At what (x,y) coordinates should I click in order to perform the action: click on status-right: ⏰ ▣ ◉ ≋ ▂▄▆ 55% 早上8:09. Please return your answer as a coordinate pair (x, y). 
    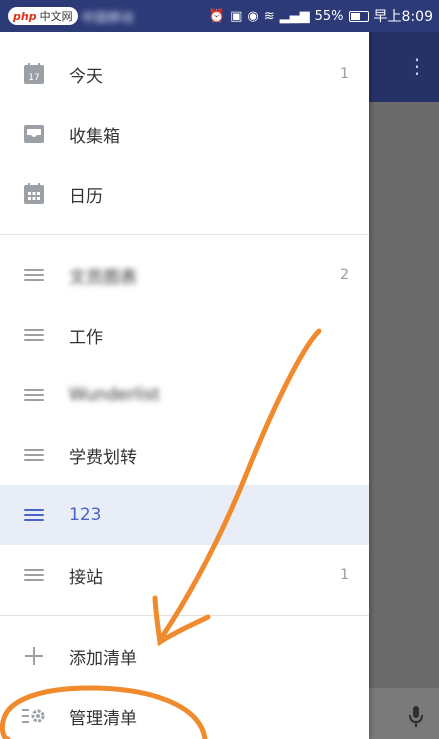
    Looking at the image, I should click on (321, 16).